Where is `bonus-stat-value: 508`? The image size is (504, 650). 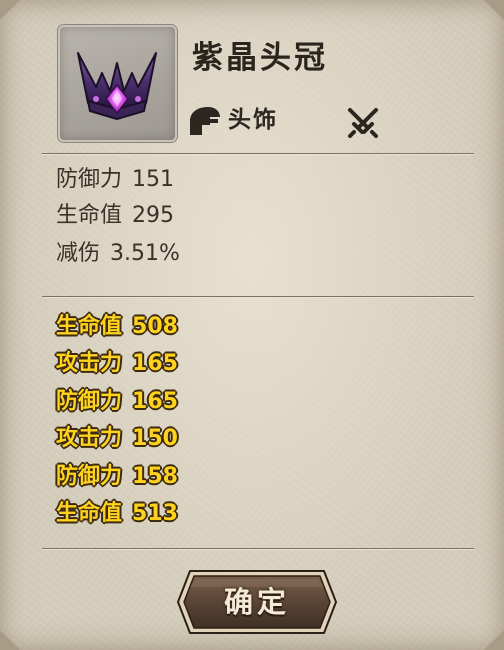
bonus-stat-value: 508 is located at coordinates (155, 326).